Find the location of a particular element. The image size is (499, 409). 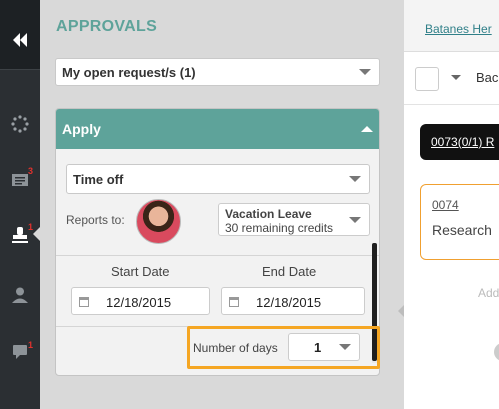

request-type-value: Time off is located at coordinates (98, 179).